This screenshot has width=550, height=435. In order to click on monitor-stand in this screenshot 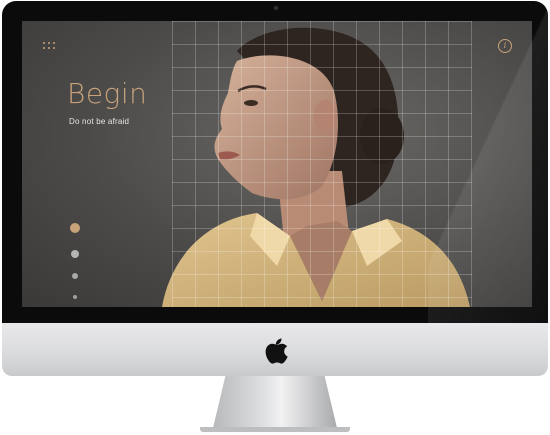, I will do `click(275, 402)`.